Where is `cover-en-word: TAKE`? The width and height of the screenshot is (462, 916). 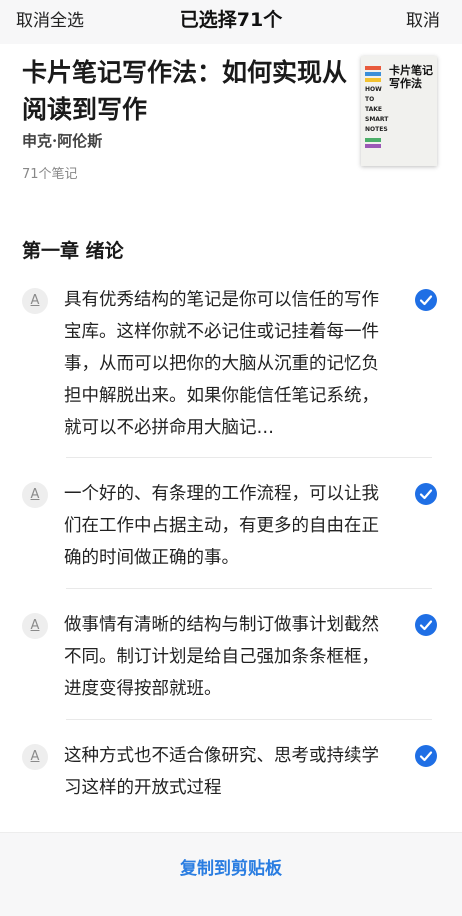 cover-en-word: TAKE is located at coordinates (374, 109).